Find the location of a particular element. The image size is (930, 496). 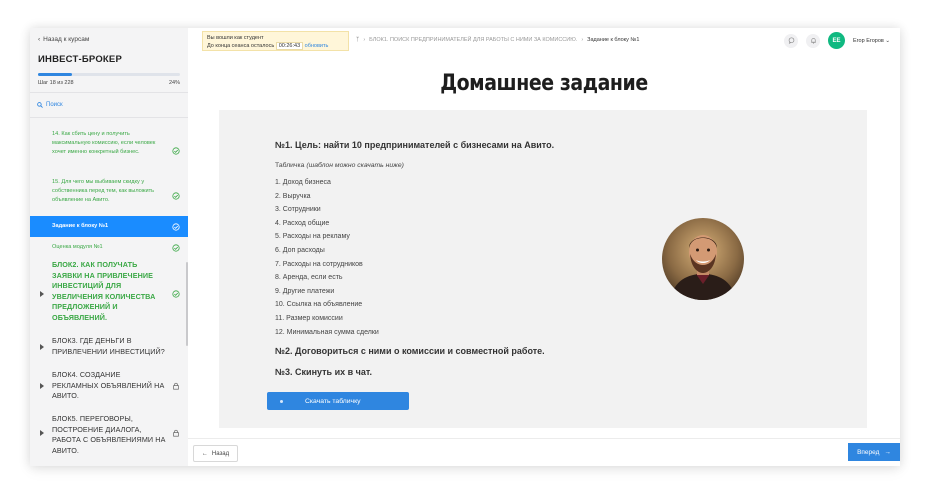

back-link-label: Назад к курсам is located at coordinates (66, 39).